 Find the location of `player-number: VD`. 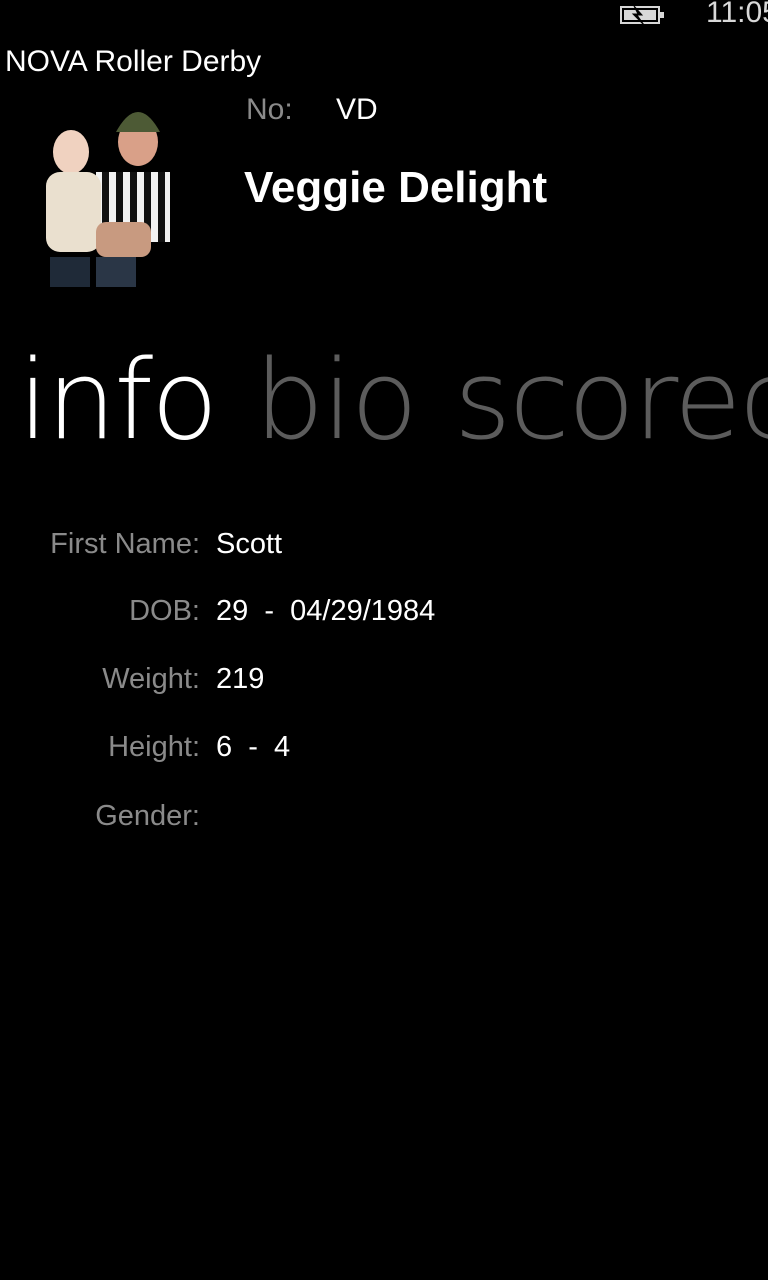

player-number: VD is located at coordinates (357, 109).